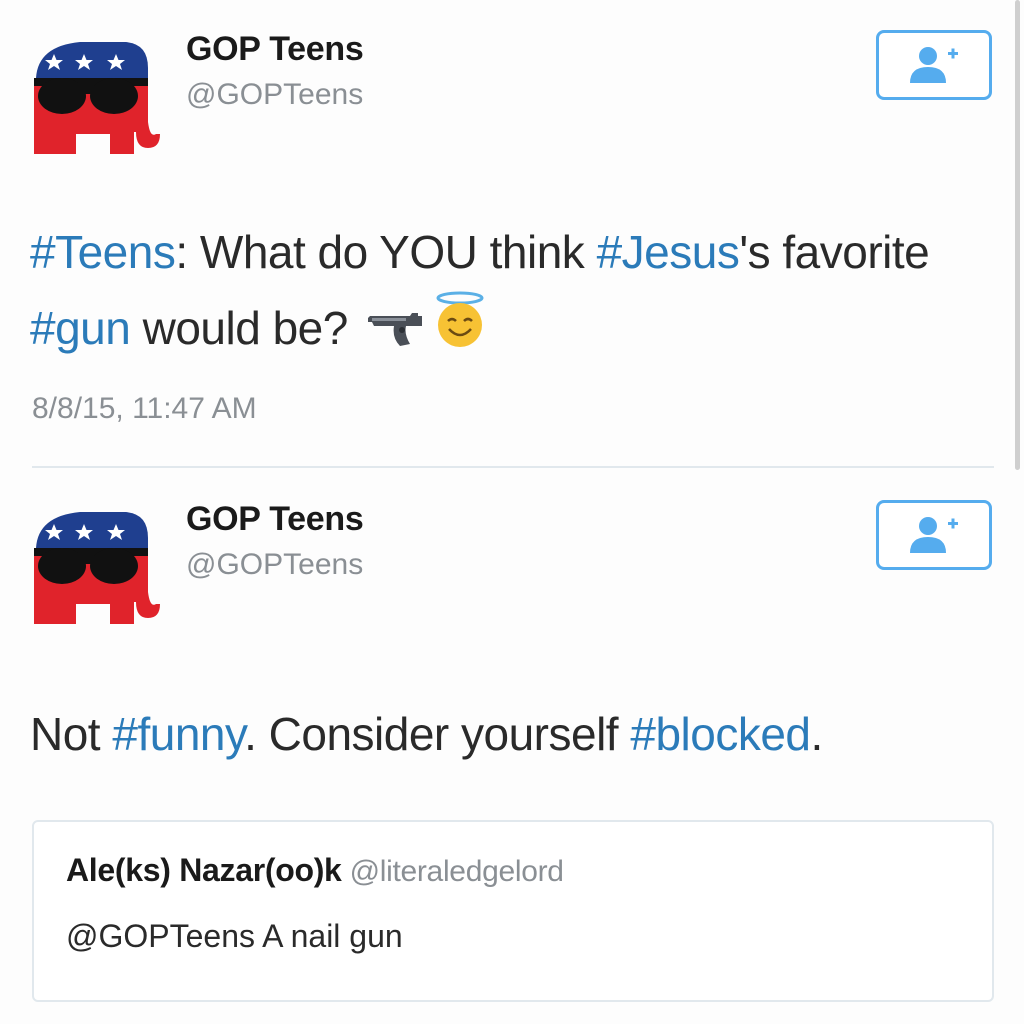 The image size is (1024, 1024). I want to click on smiling-face-with-halo-icon, so click(460, 332).